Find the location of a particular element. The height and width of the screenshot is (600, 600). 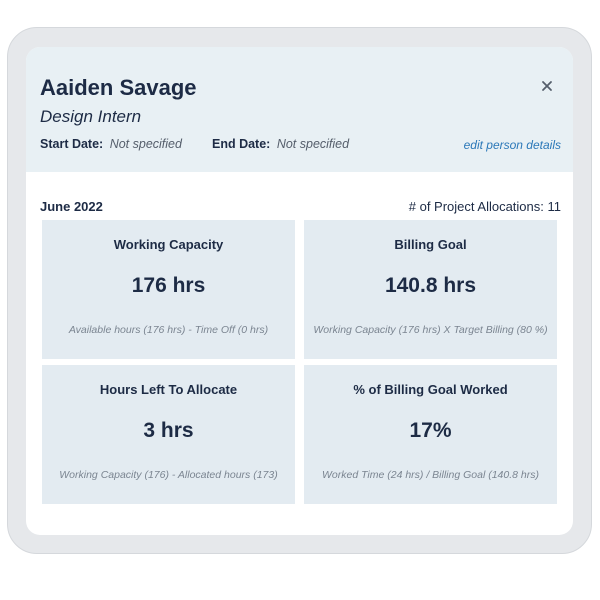

person-name: Aaiden Savage is located at coordinates (118, 87).